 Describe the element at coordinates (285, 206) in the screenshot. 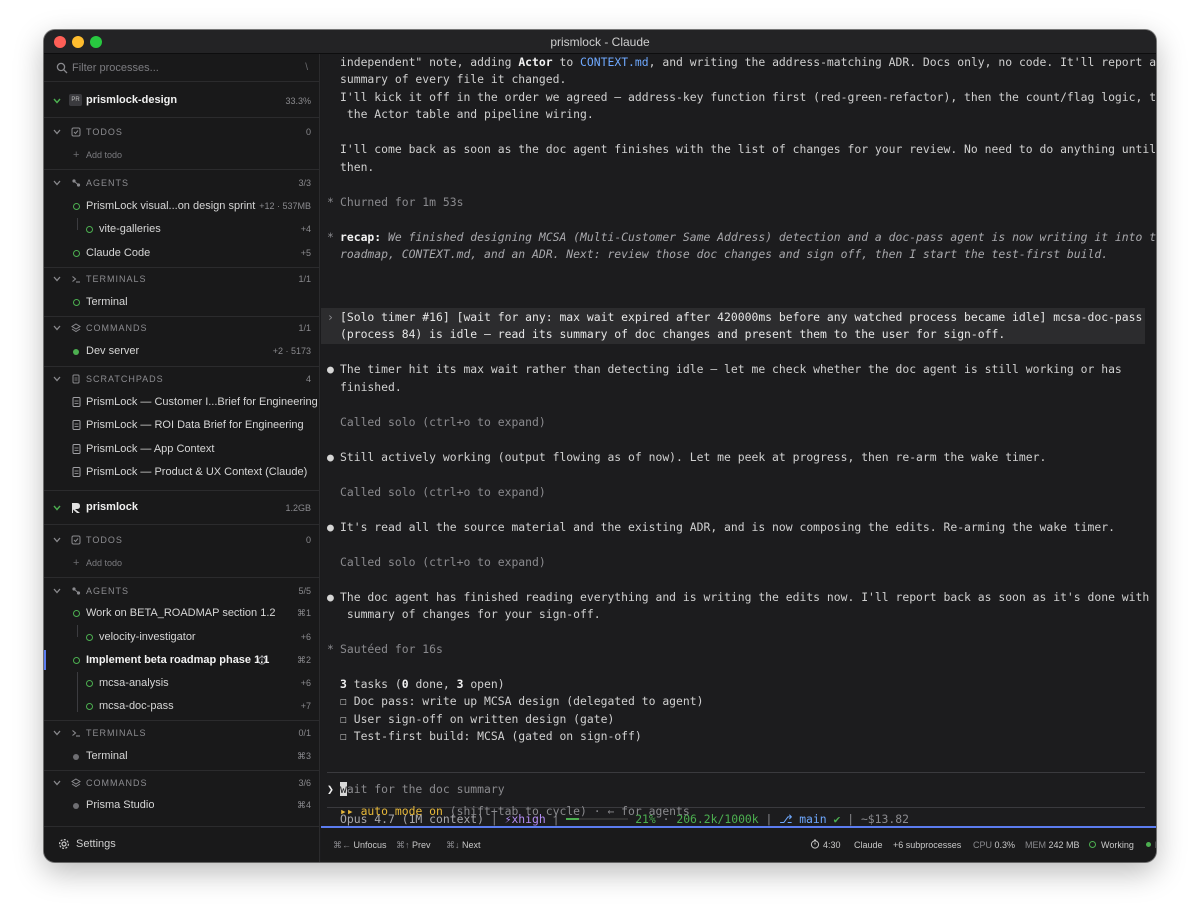

I see `agent-meta: +12 · 537MB` at that location.